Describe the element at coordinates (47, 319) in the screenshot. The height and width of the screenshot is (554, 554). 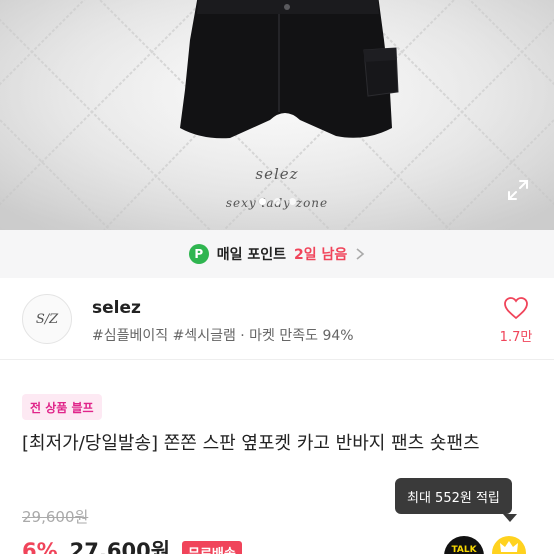
I see `seller-avatar: S/Z` at that location.